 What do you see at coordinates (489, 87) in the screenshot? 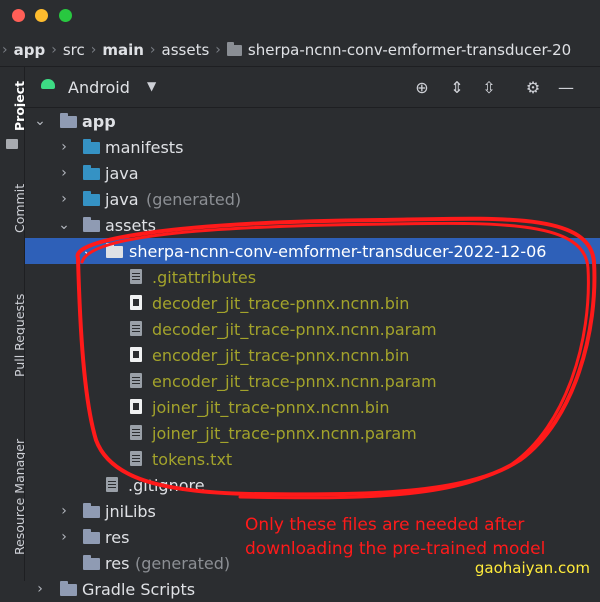
I see `collapse-all-icon: ⇳` at bounding box center [489, 87].